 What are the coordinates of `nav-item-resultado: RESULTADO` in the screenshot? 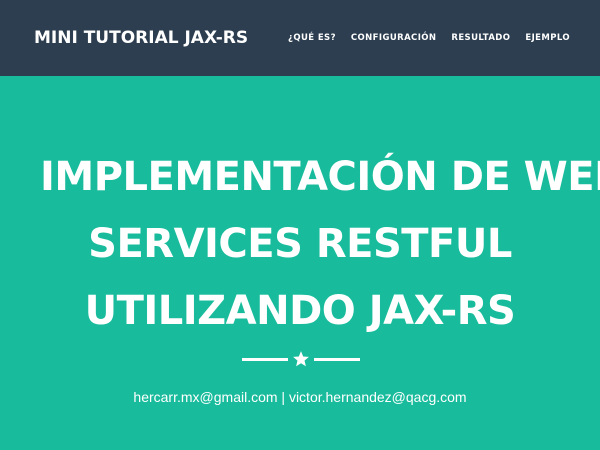 It's located at (480, 38).